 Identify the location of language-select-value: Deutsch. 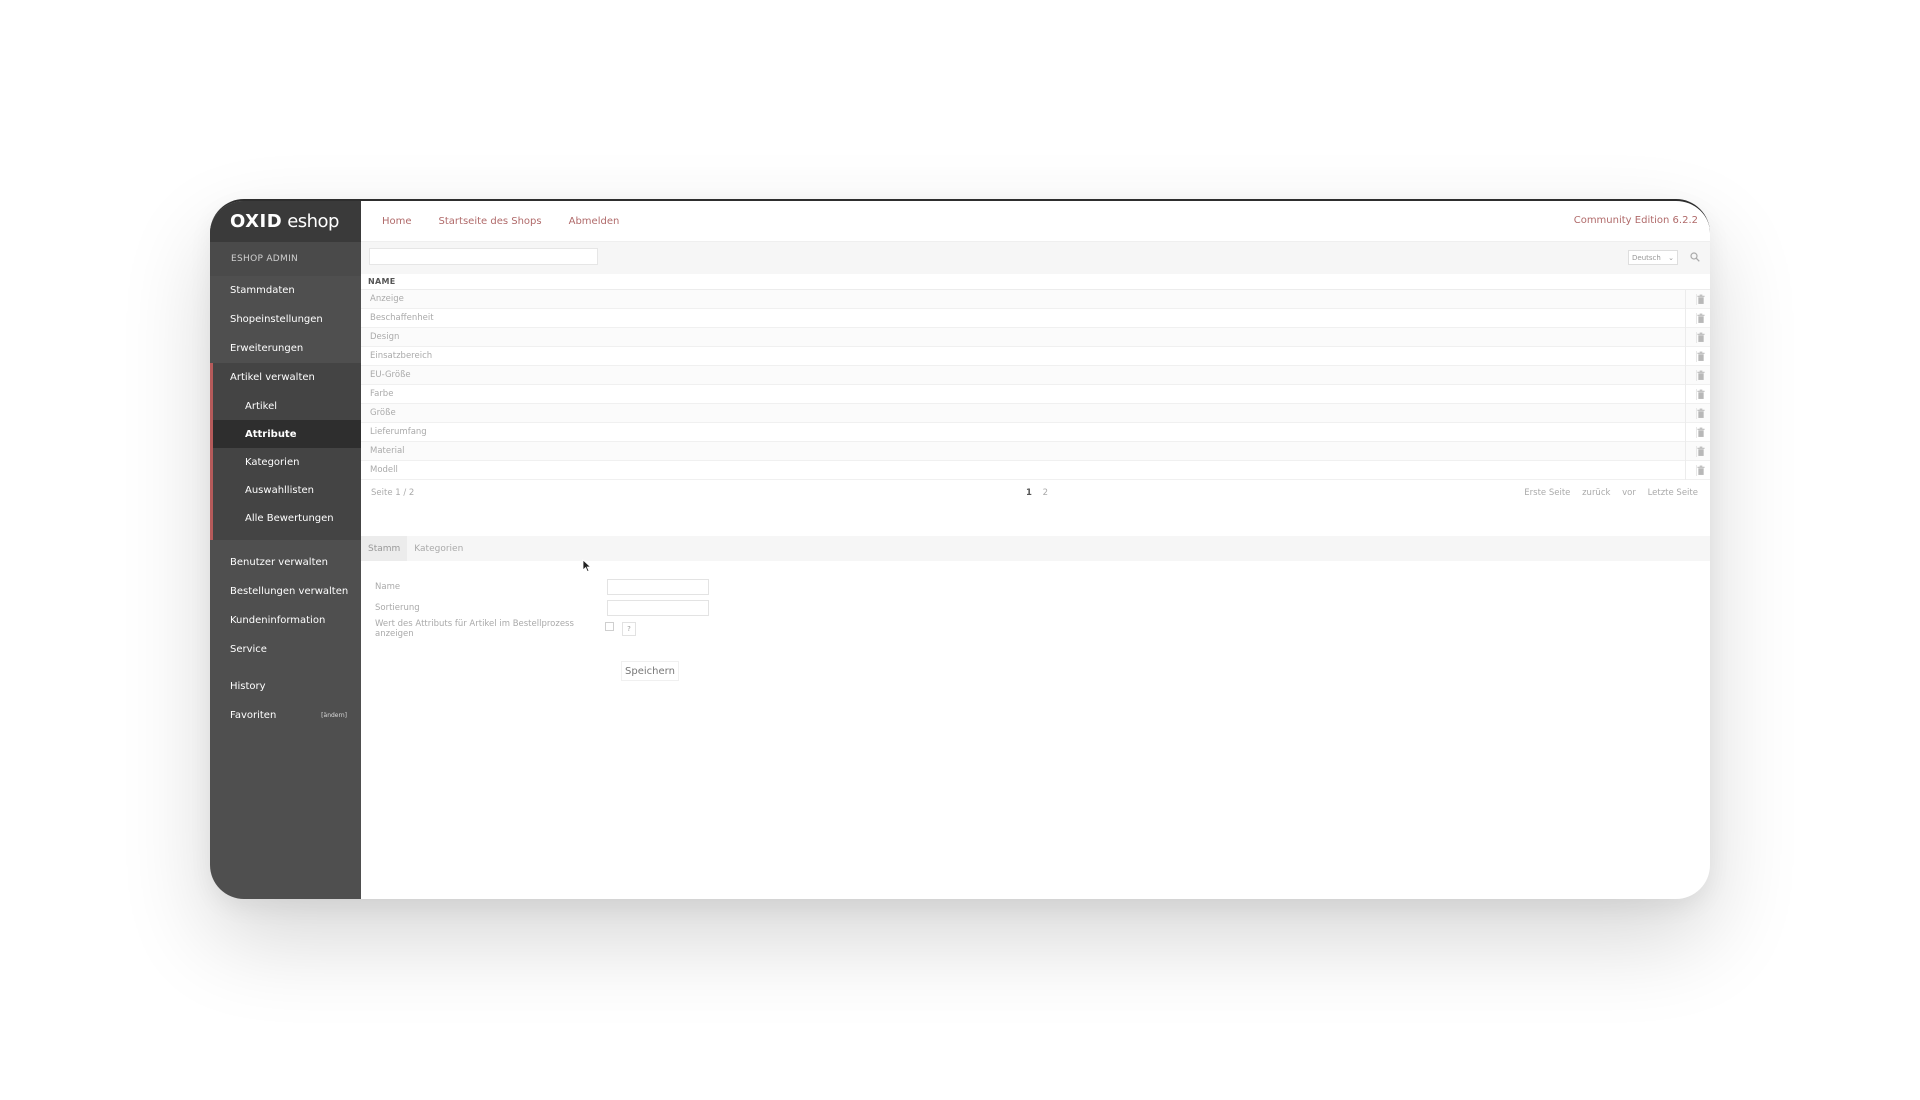
(1646, 257).